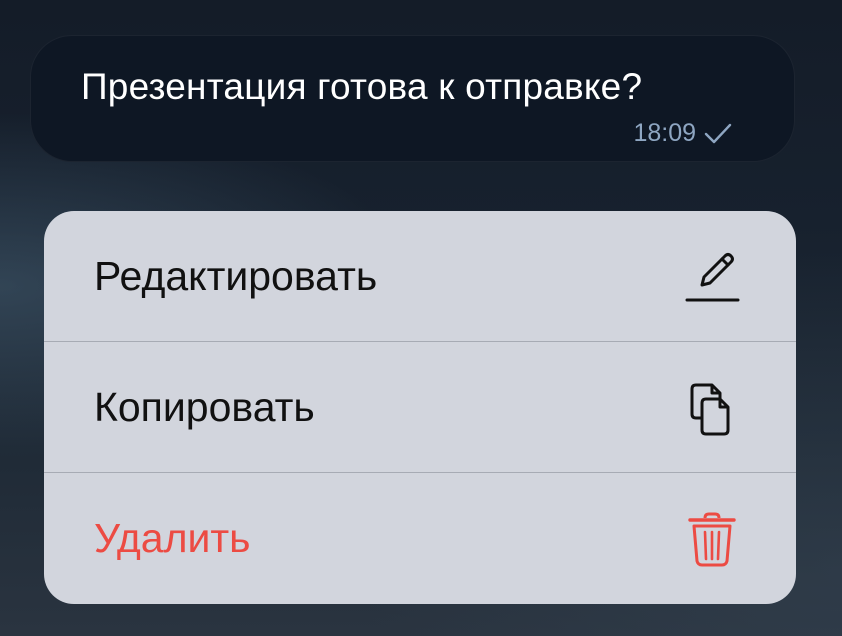 Image resolution: width=842 pixels, height=636 pixels. I want to click on menu-item-label: Копировать, so click(204, 407).